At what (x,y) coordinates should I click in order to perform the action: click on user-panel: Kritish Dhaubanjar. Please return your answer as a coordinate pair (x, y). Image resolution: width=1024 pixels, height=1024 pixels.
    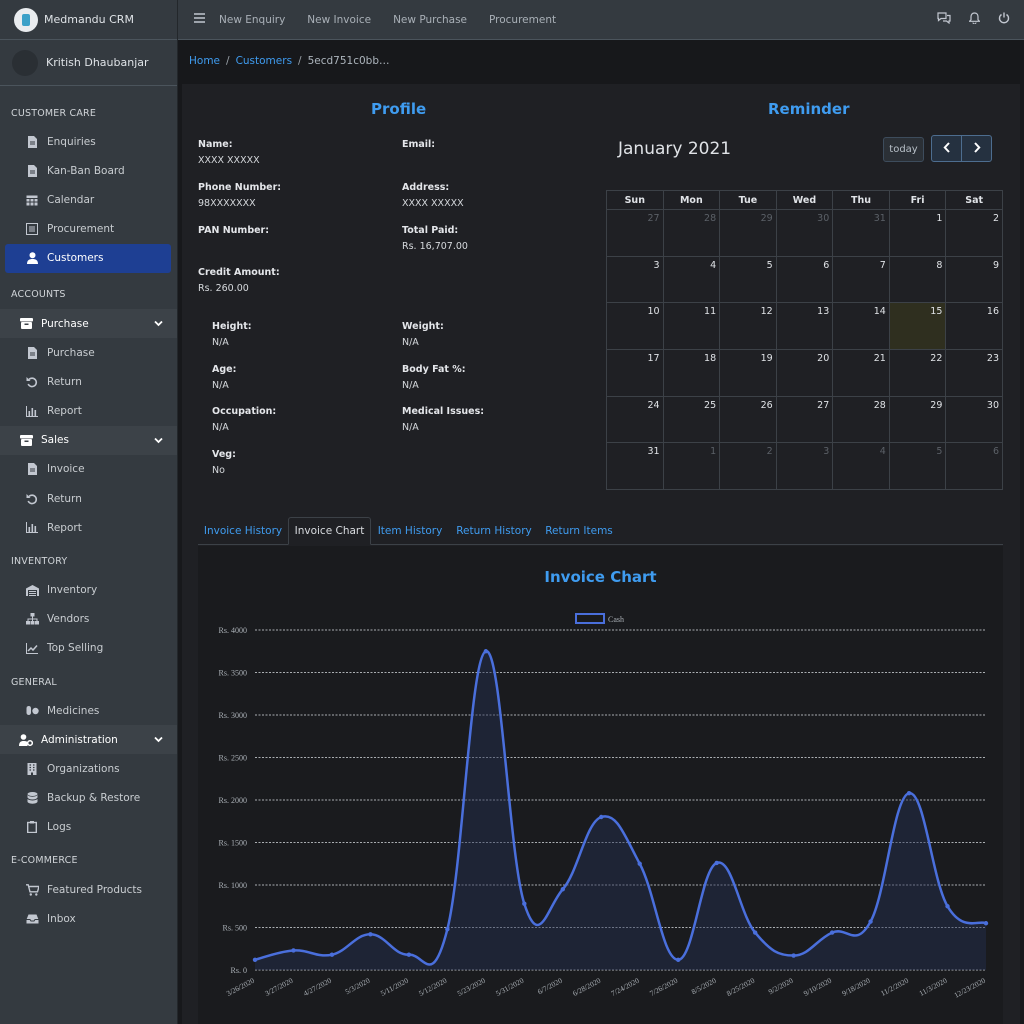
    Looking at the image, I should click on (88, 63).